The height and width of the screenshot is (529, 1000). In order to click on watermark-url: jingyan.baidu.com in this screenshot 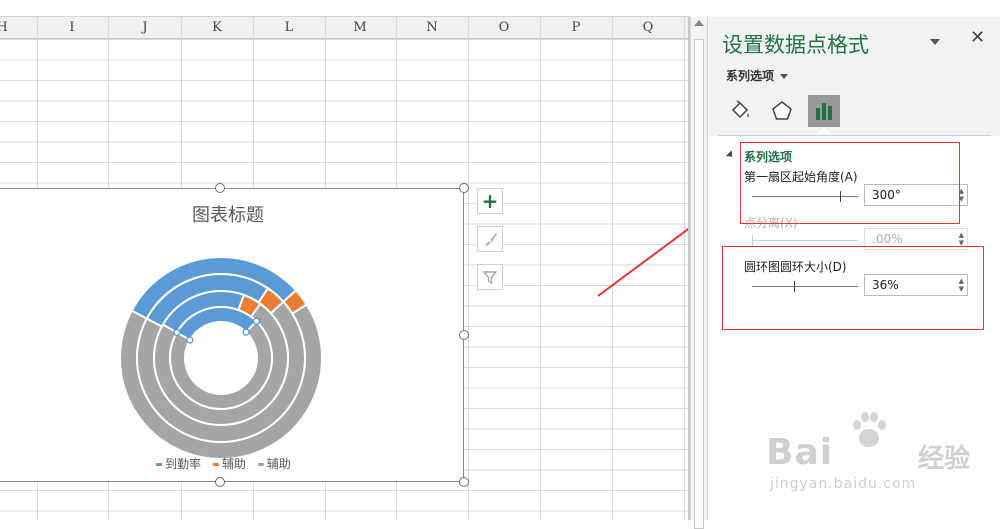, I will do `click(843, 484)`.